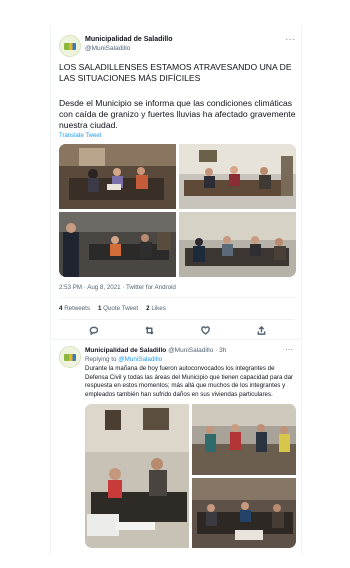  I want to click on likes-count: 2, so click(148, 308).